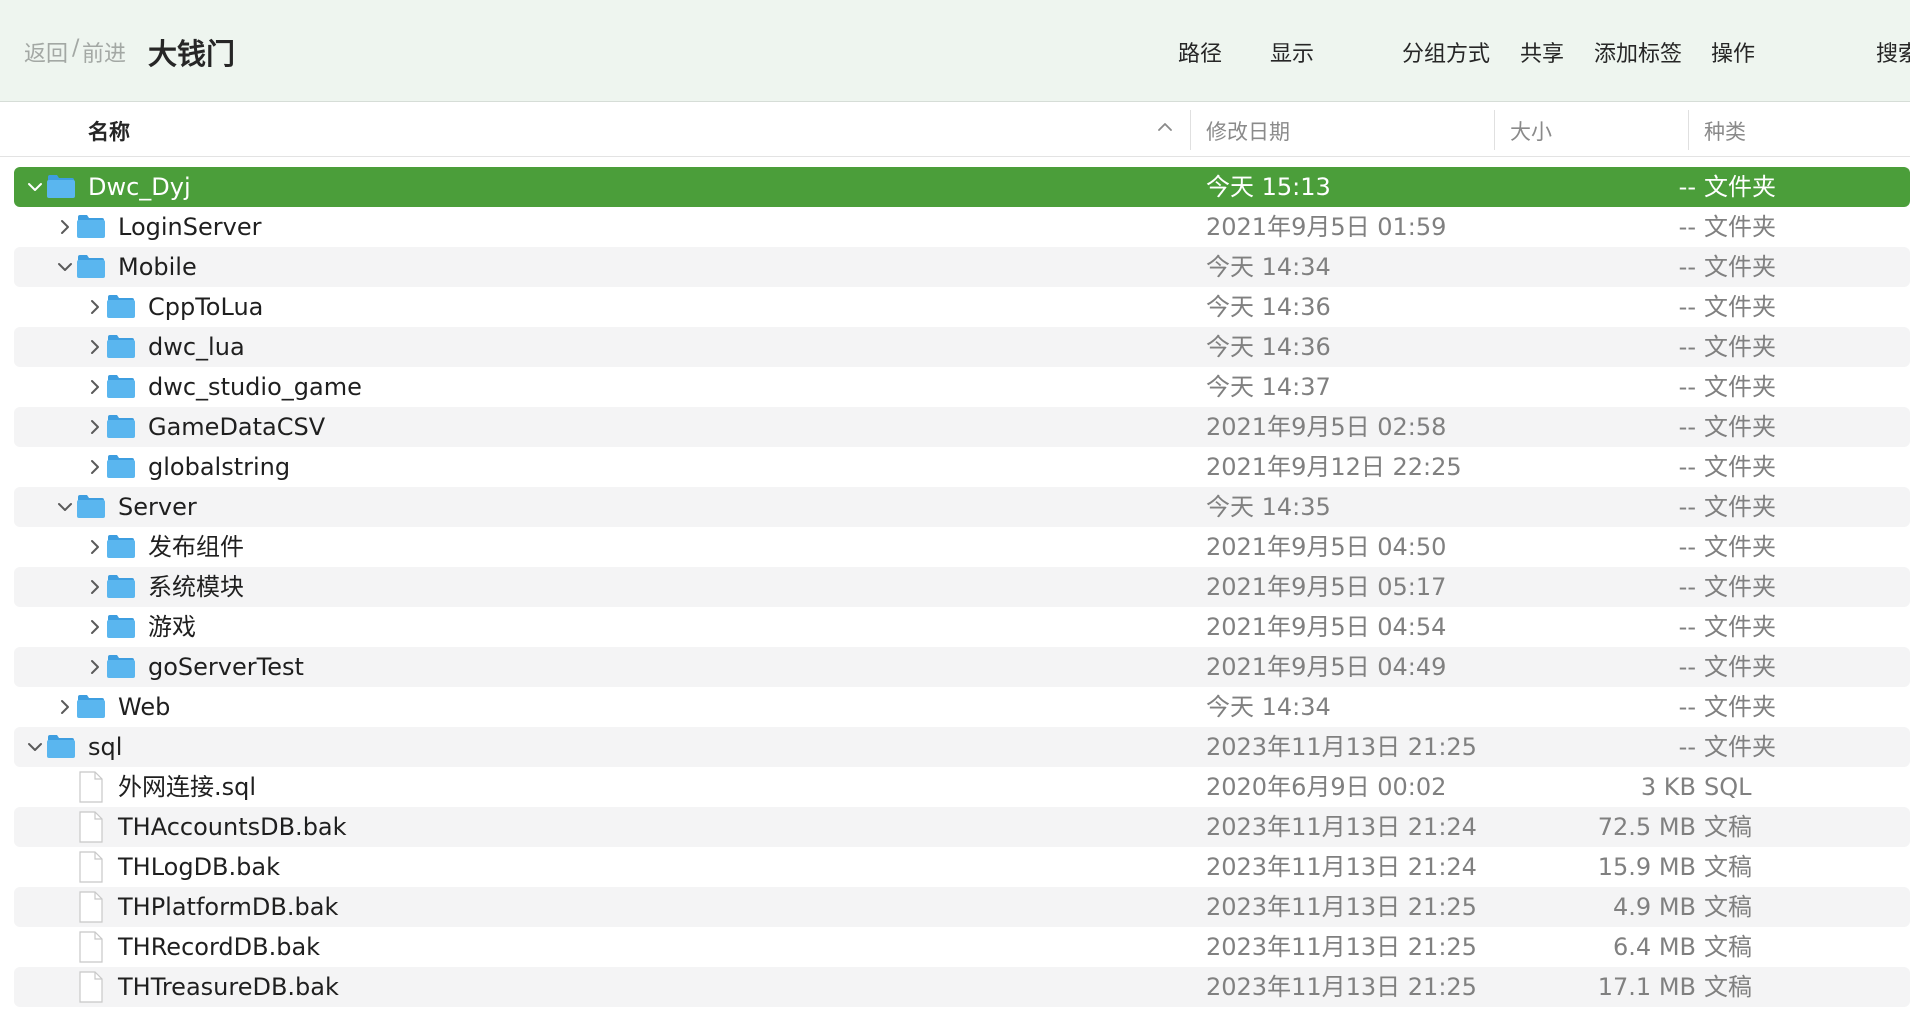  Describe the element at coordinates (1725, 131) in the screenshot. I see `column-kind-header: 种类` at that location.